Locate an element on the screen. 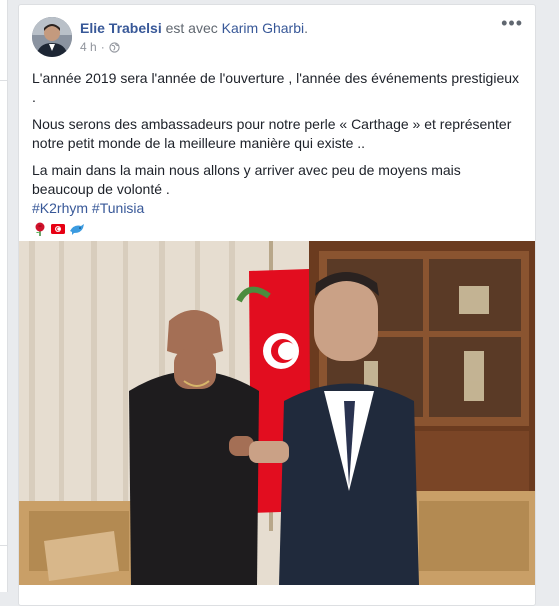  post-meta: 4 h · is located at coordinates (100, 47).